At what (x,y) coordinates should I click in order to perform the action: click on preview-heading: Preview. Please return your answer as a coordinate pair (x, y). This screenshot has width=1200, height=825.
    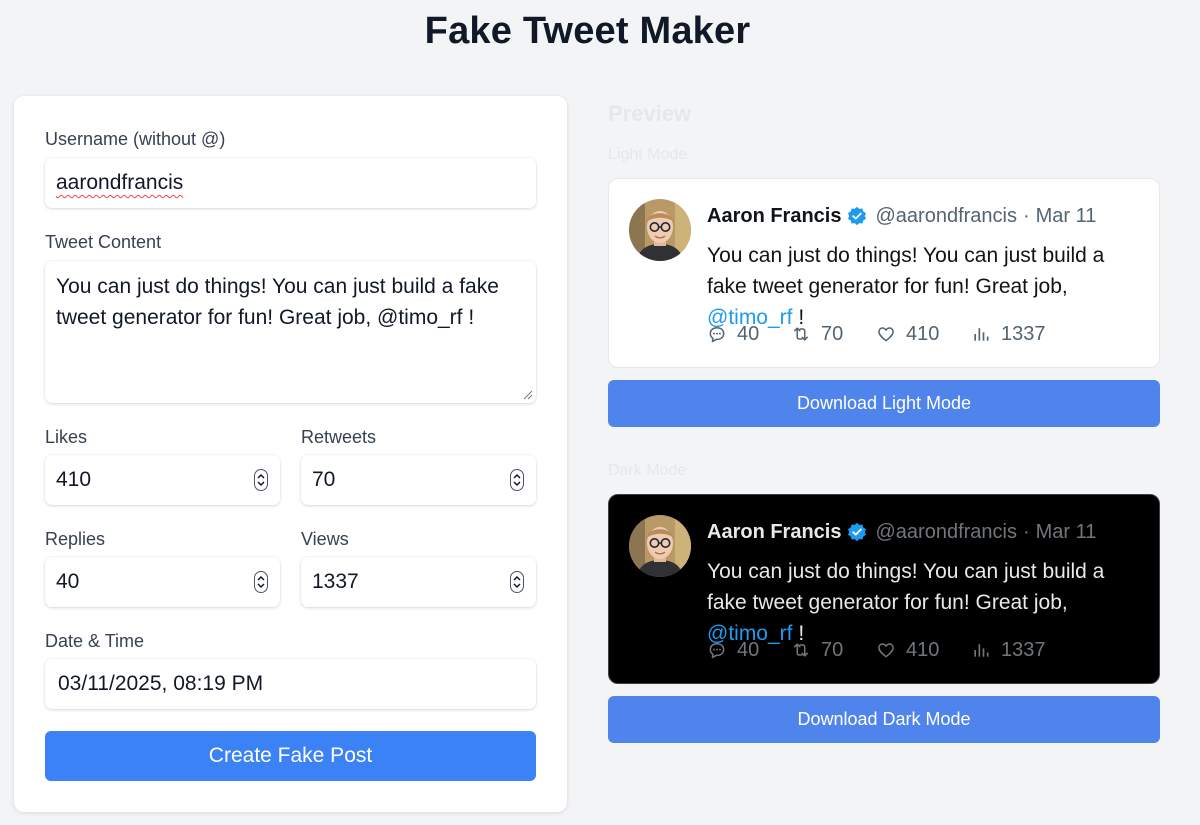
    Looking at the image, I should click on (650, 113).